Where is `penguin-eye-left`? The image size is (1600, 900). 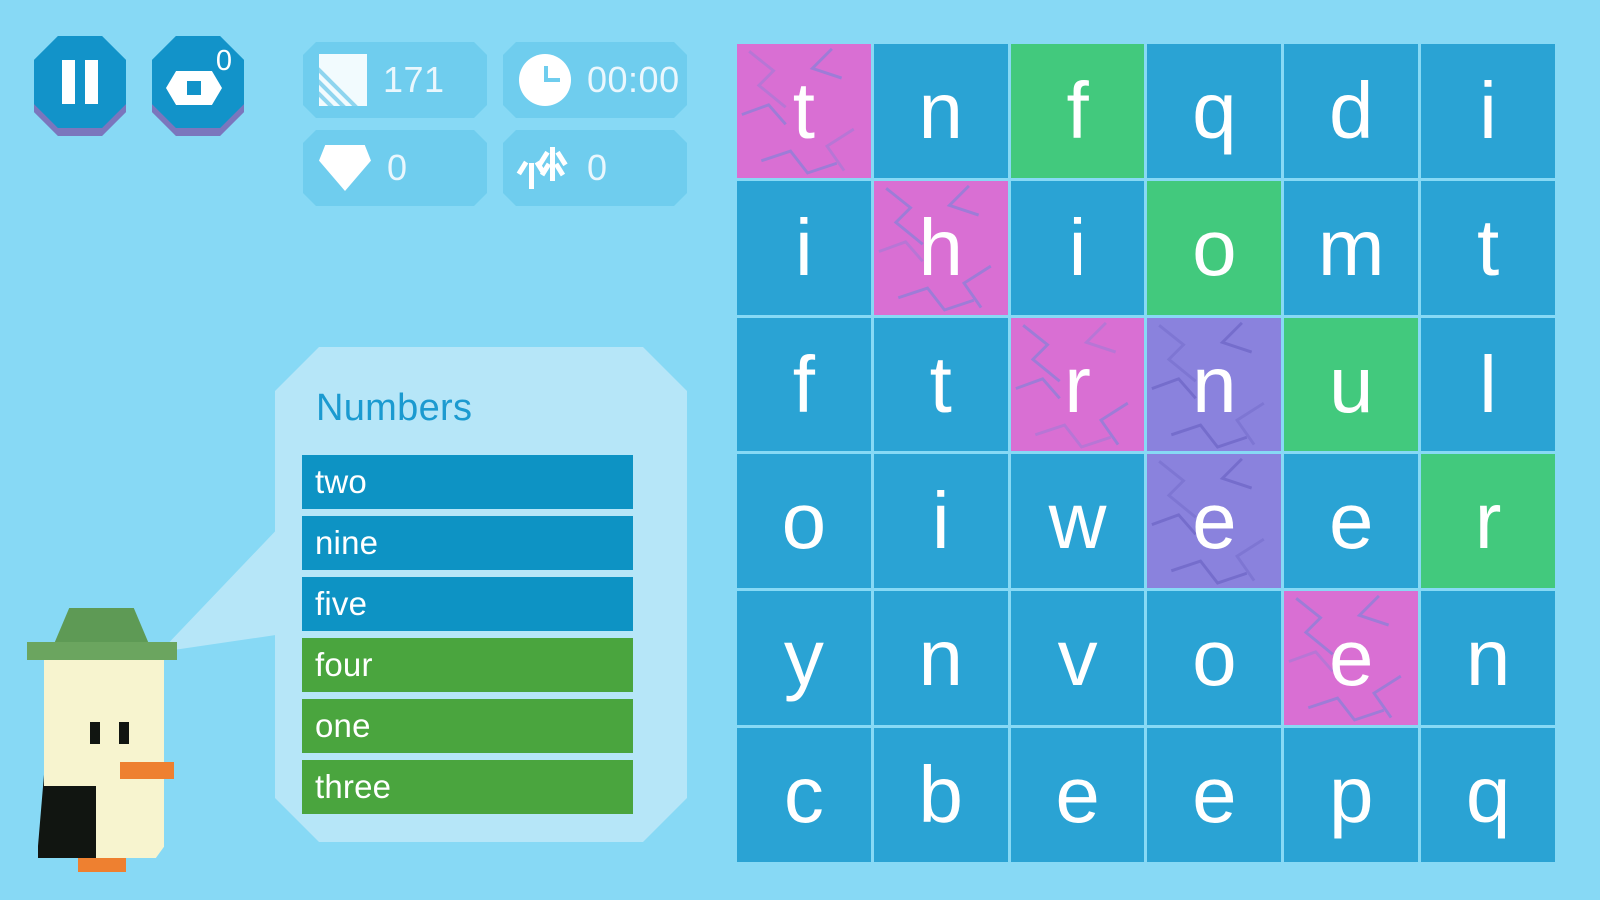
penguin-eye-left is located at coordinates (95, 733).